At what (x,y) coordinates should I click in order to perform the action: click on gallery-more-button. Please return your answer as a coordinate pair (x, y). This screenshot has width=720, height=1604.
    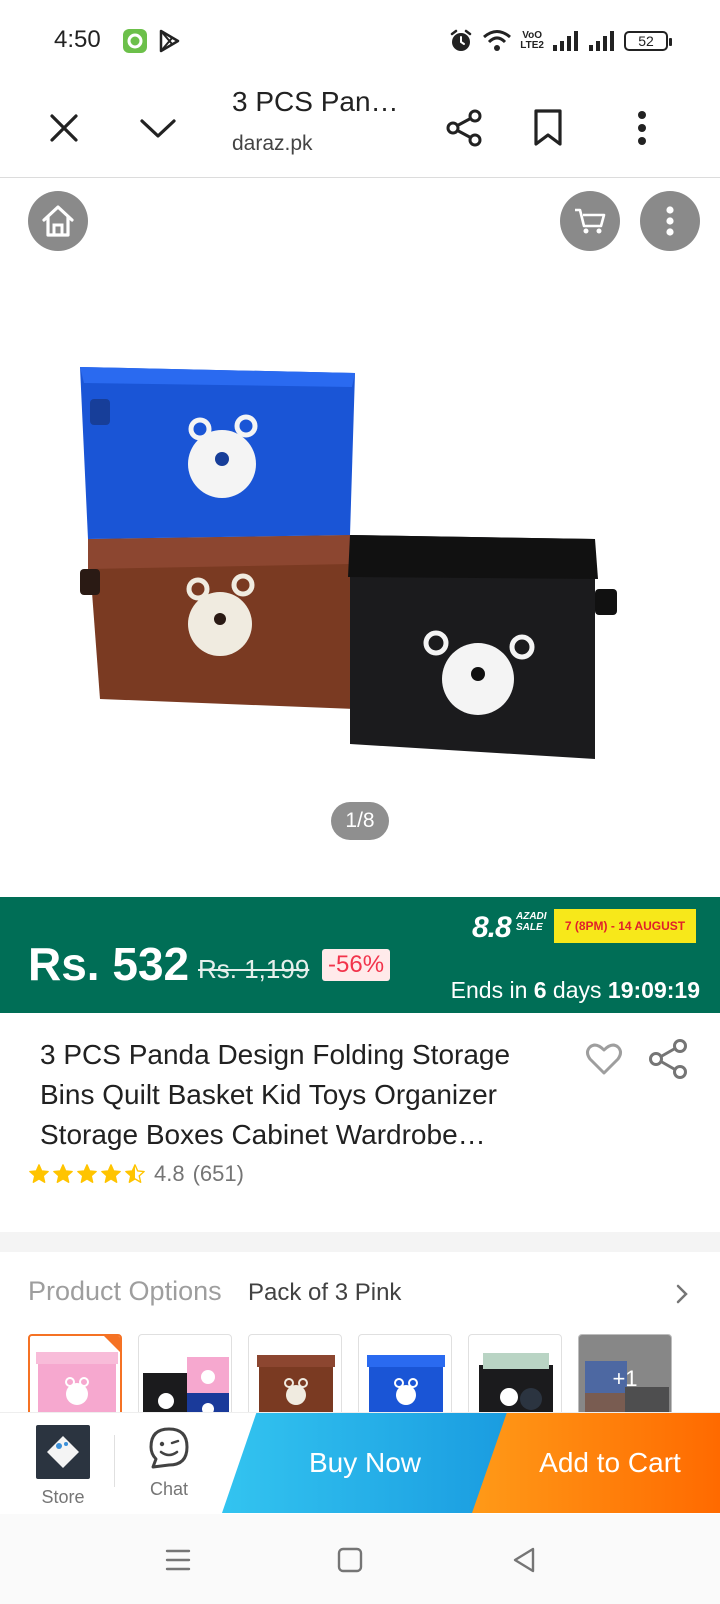
    Looking at the image, I should click on (670, 221).